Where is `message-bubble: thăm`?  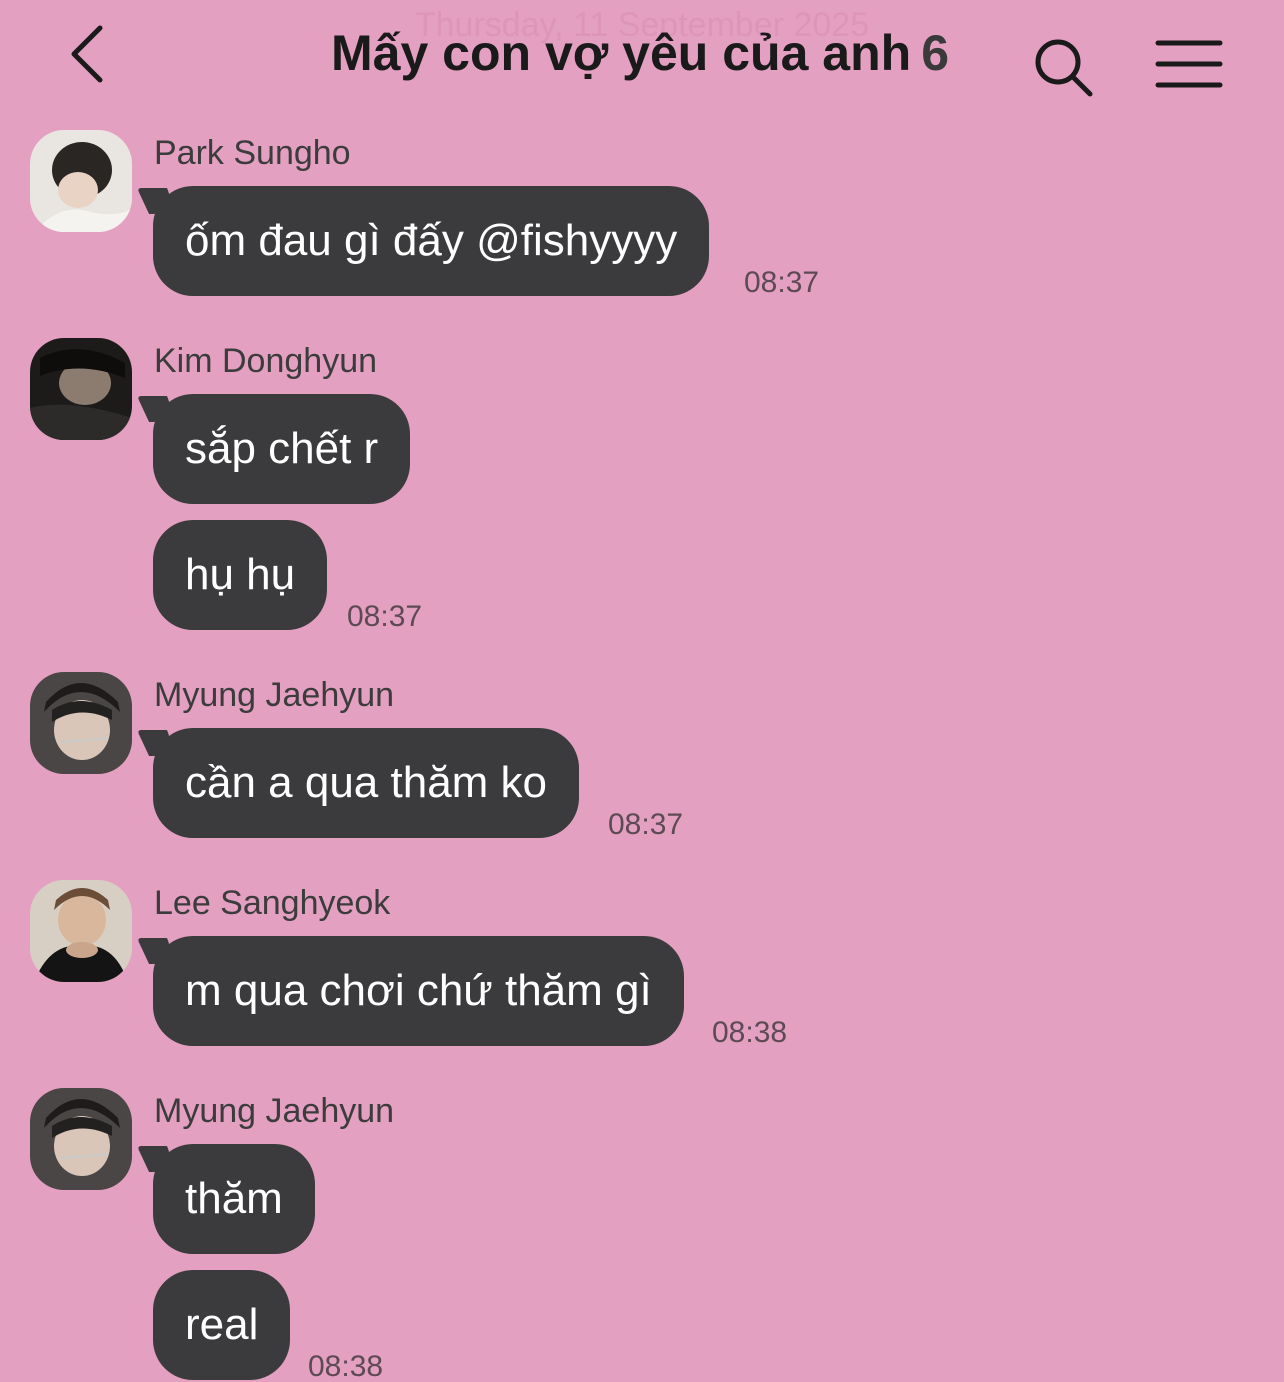
message-bubble: thăm is located at coordinates (234, 1199).